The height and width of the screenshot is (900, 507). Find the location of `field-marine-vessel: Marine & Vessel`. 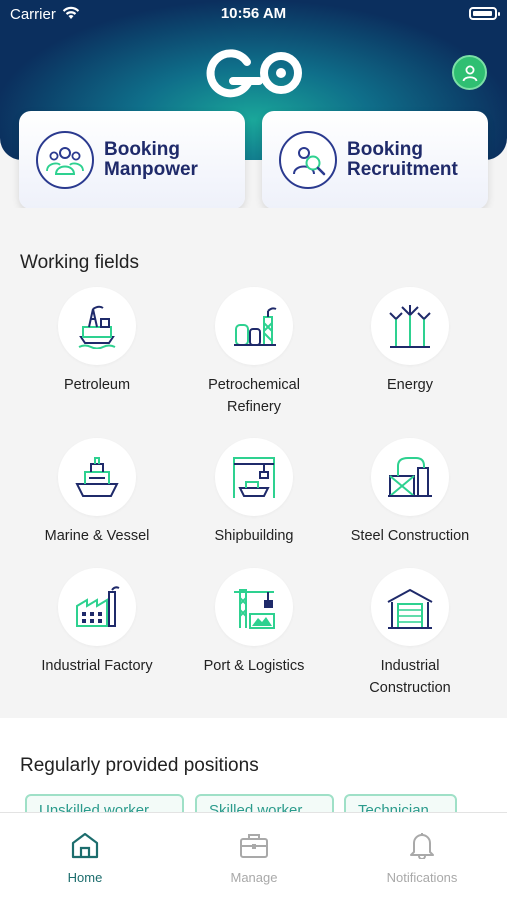

field-marine-vessel: Marine & Vessel is located at coordinates (97, 492).